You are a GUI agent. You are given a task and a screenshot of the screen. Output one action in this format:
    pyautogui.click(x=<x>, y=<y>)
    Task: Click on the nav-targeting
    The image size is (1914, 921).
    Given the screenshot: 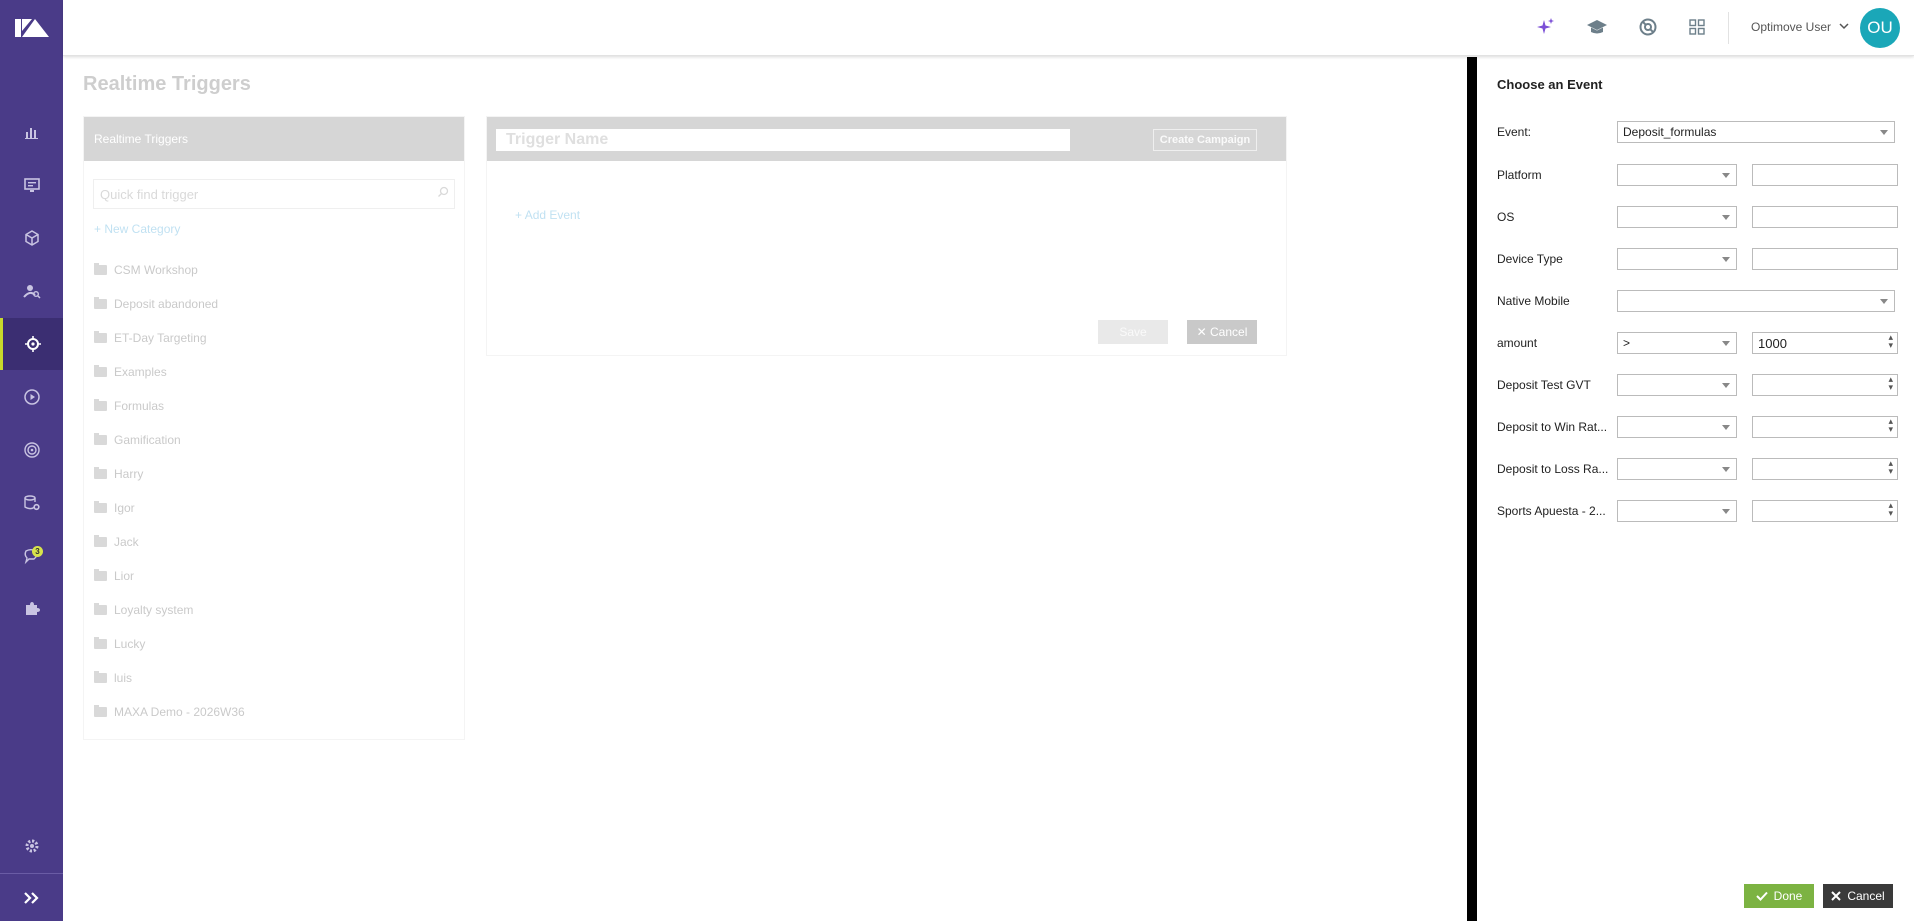 What is the action you would take?
    pyautogui.click(x=31, y=344)
    